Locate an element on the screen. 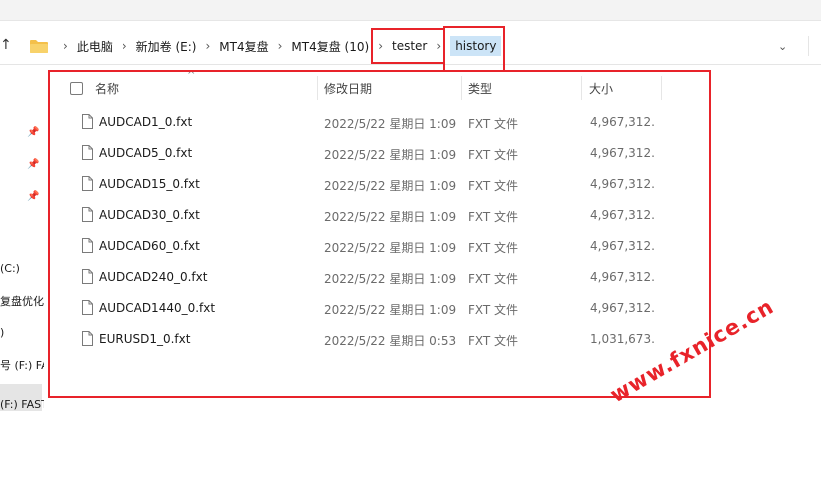 Image resolution: width=821 pixels, height=479 pixels. breadcrumb-mt4-review: MT4复盘 is located at coordinates (243, 46).